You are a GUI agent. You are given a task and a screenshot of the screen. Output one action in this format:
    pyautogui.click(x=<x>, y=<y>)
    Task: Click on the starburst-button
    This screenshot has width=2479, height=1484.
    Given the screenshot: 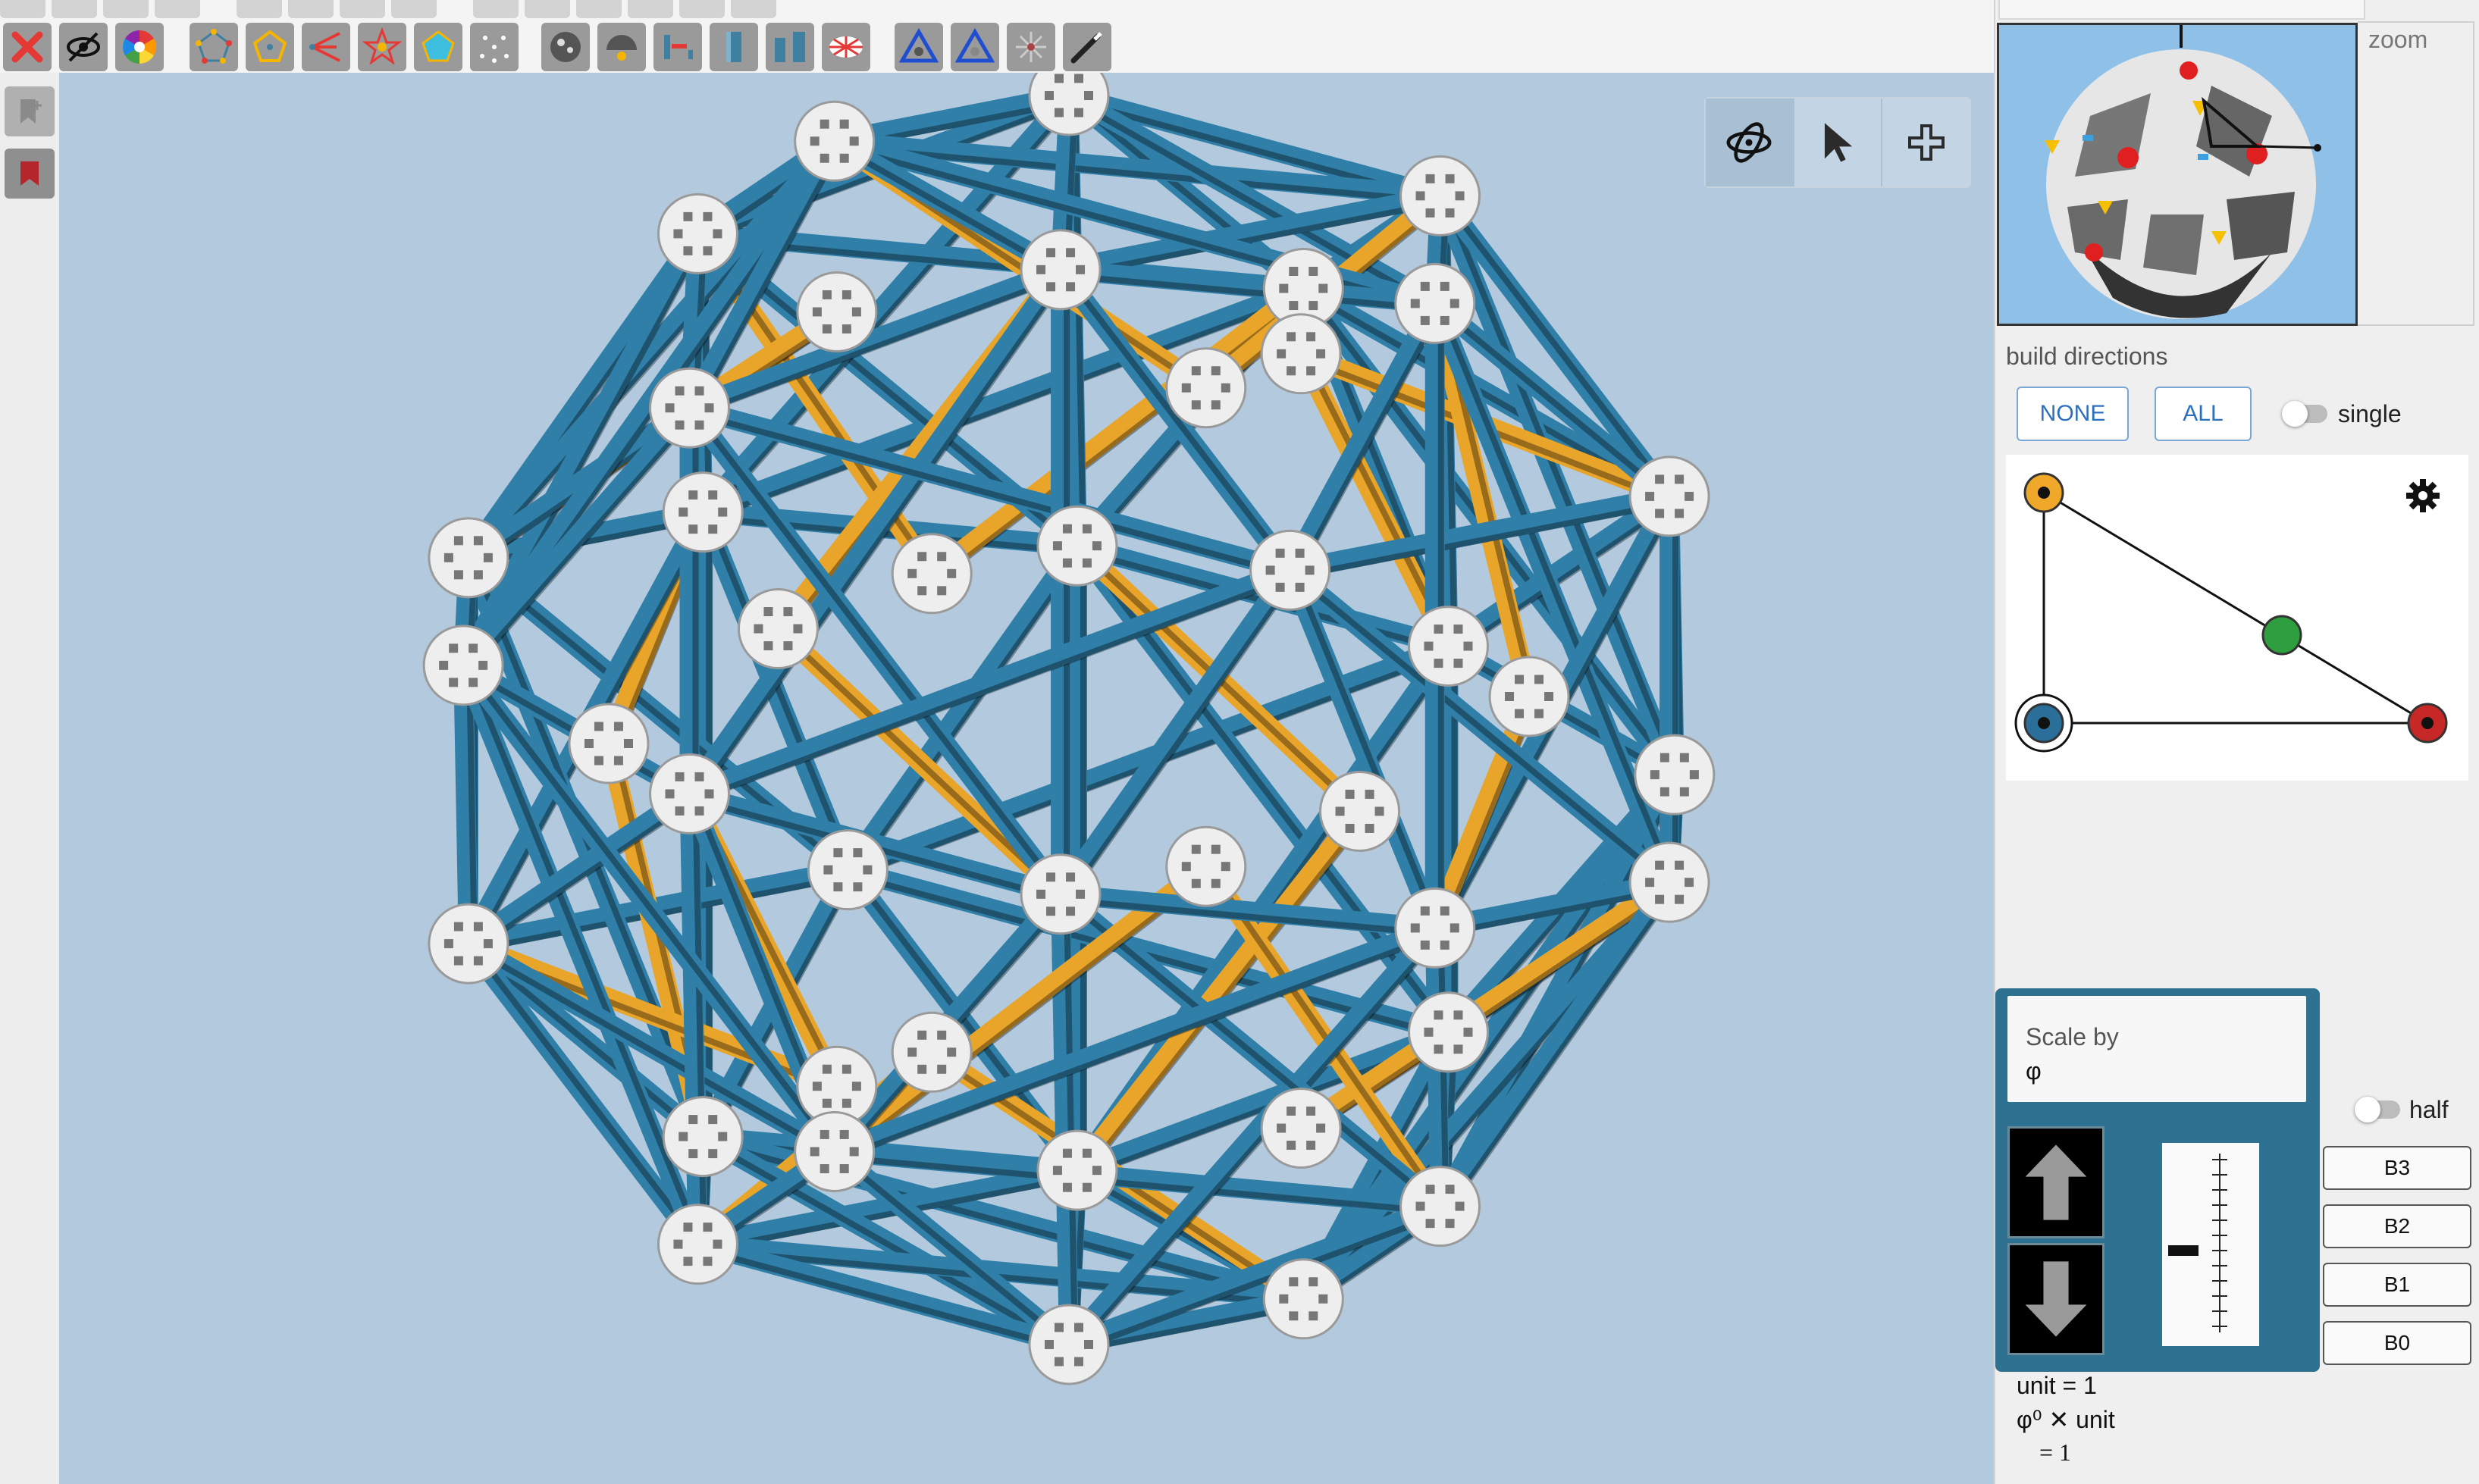 What is the action you would take?
    pyautogui.click(x=1031, y=47)
    